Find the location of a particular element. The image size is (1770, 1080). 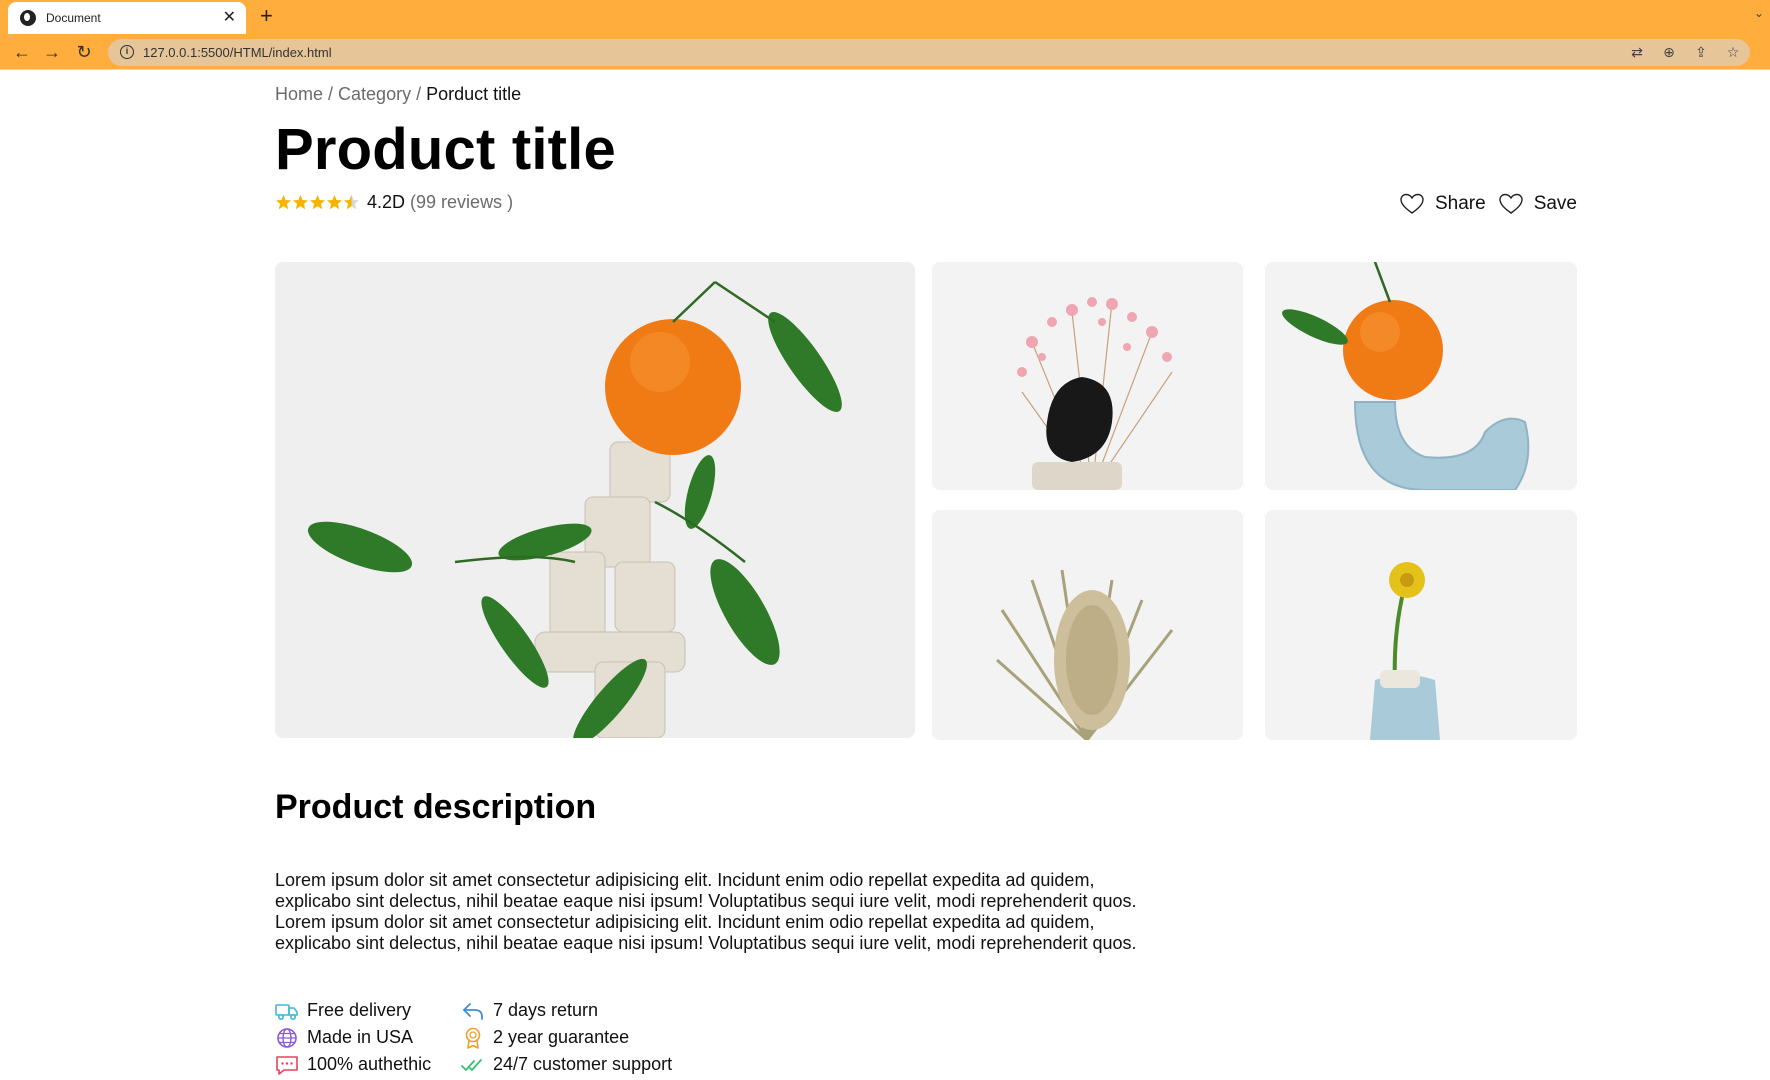

product-actions: Share Save is located at coordinates (1482, 204).